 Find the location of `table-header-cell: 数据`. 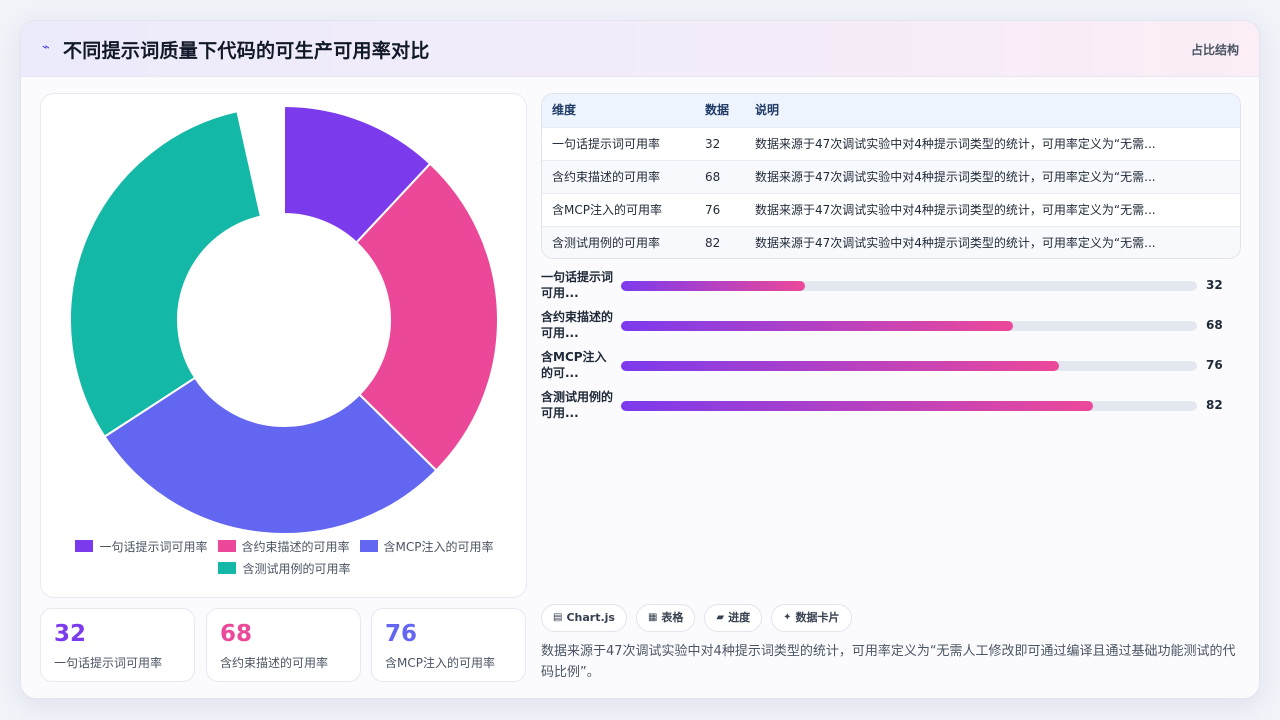

table-header-cell: 数据 is located at coordinates (717, 110).